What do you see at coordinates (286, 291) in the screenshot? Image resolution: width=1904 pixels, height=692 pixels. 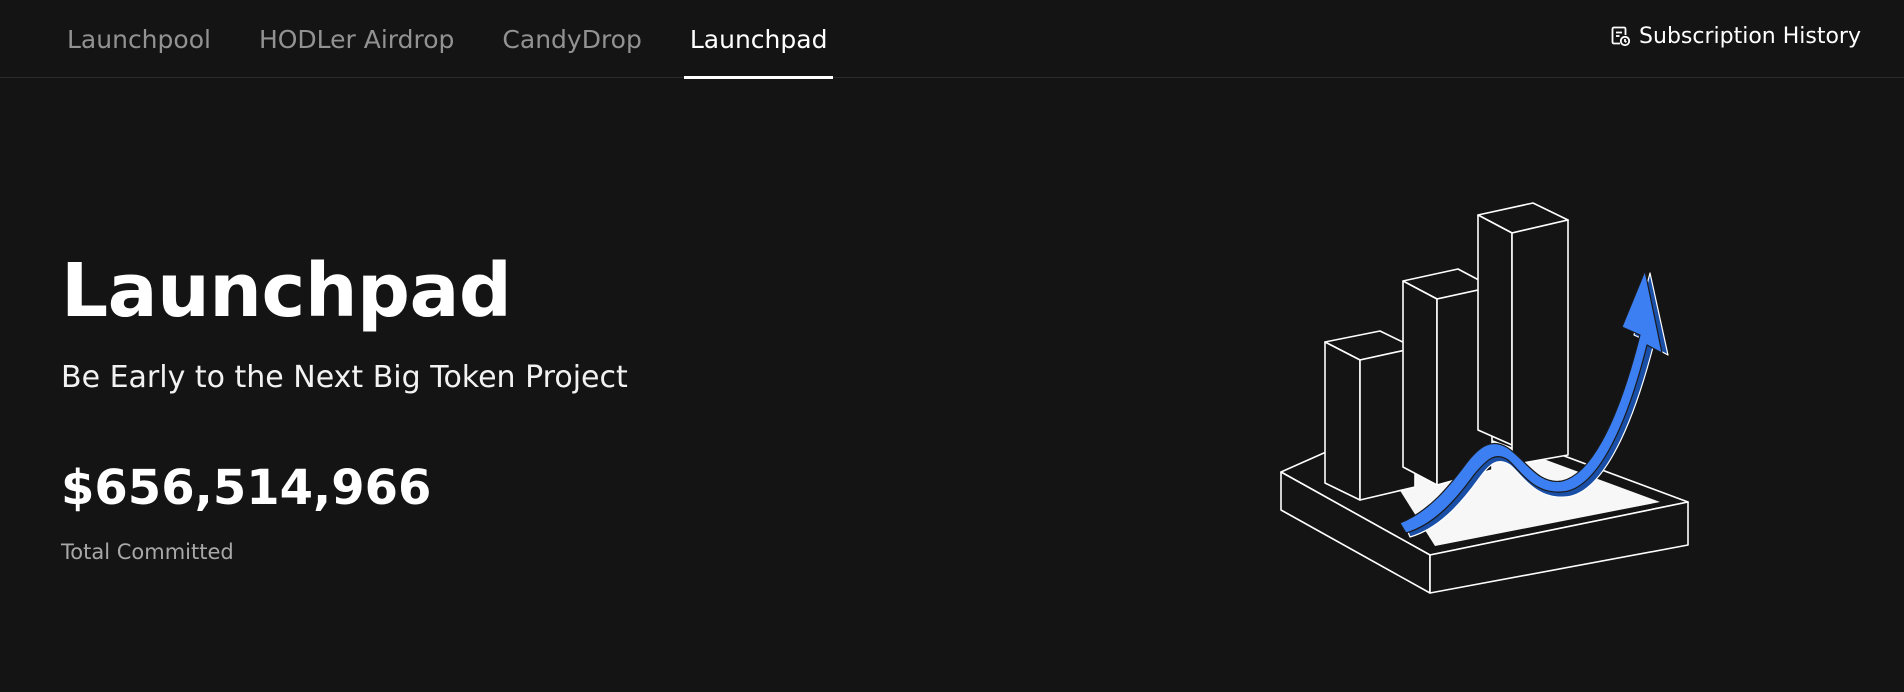 I see `page-title: Launchpad` at bounding box center [286, 291].